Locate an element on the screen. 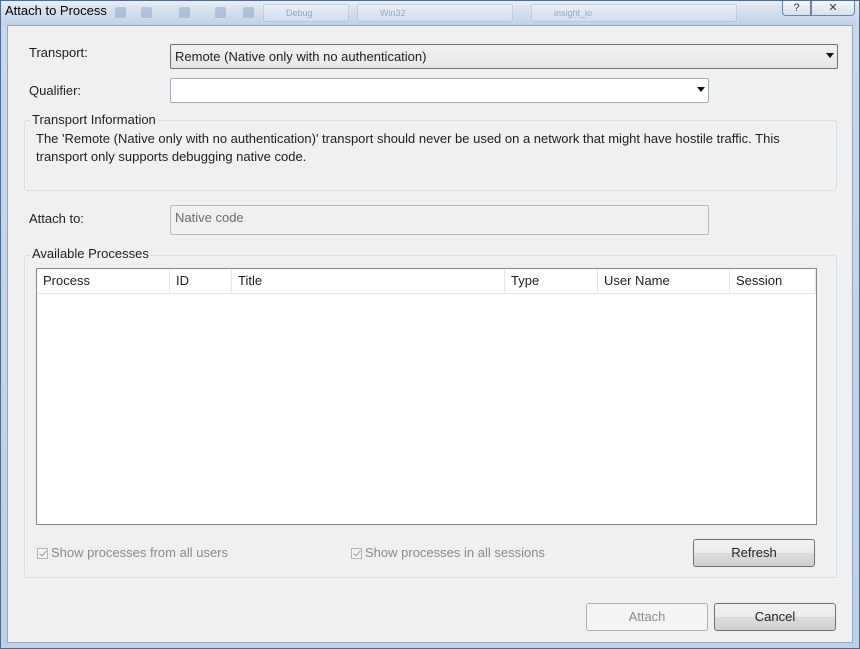  show-all-users-checkbox: Show processes from all users is located at coordinates (132, 553).